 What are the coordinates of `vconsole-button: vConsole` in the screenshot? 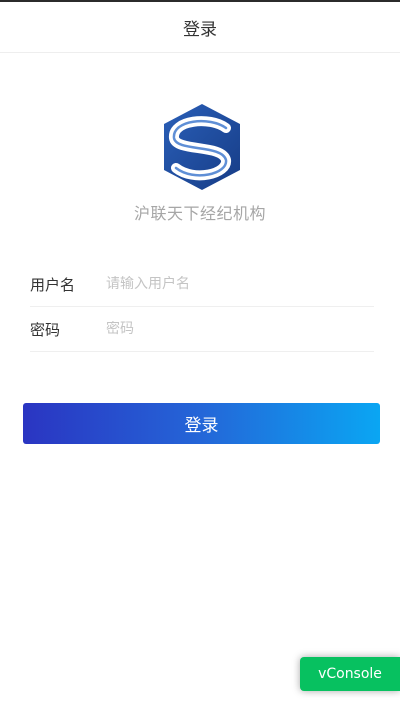 It's located at (350, 674).